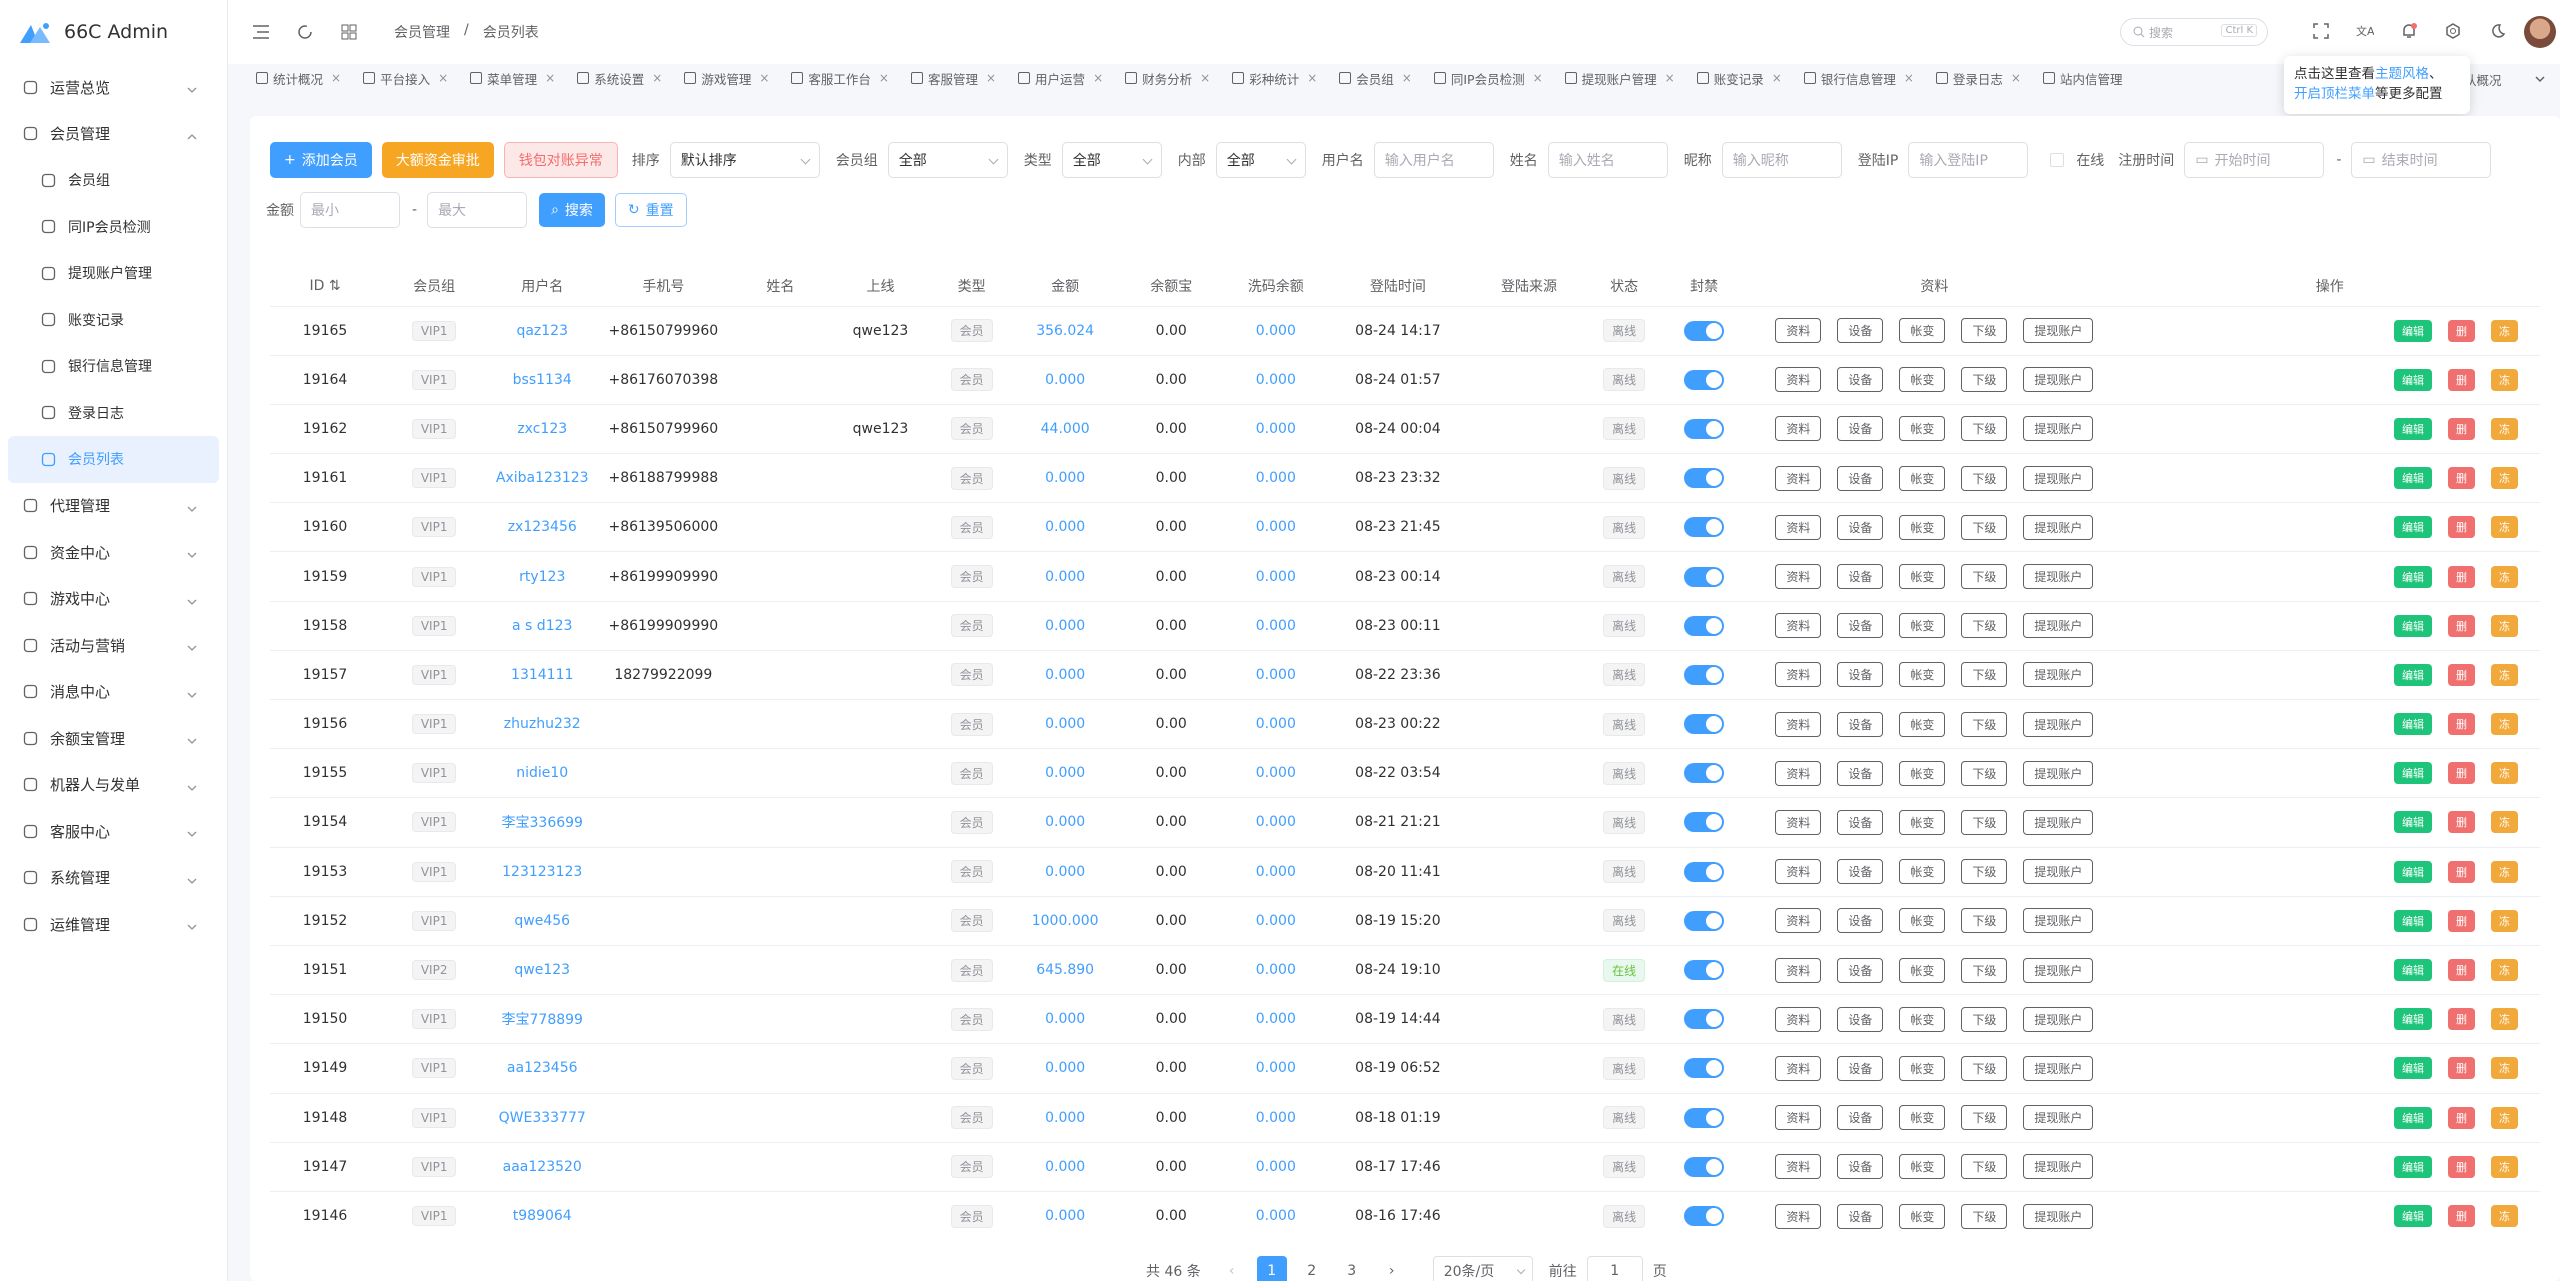  I want to click on username-link: t989064, so click(542, 1216).